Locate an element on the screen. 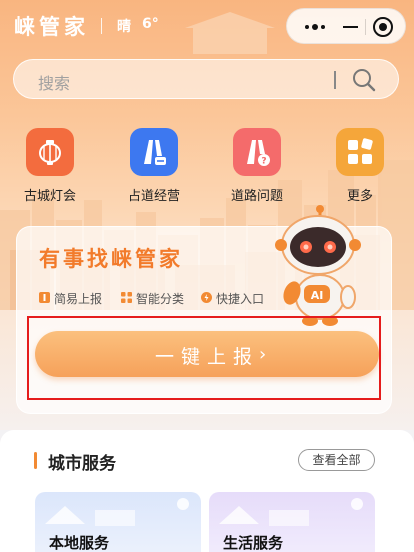 The image size is (414, 552). quick-action-road-issues: ? 道路问题 is located at coordinates (257, 168).